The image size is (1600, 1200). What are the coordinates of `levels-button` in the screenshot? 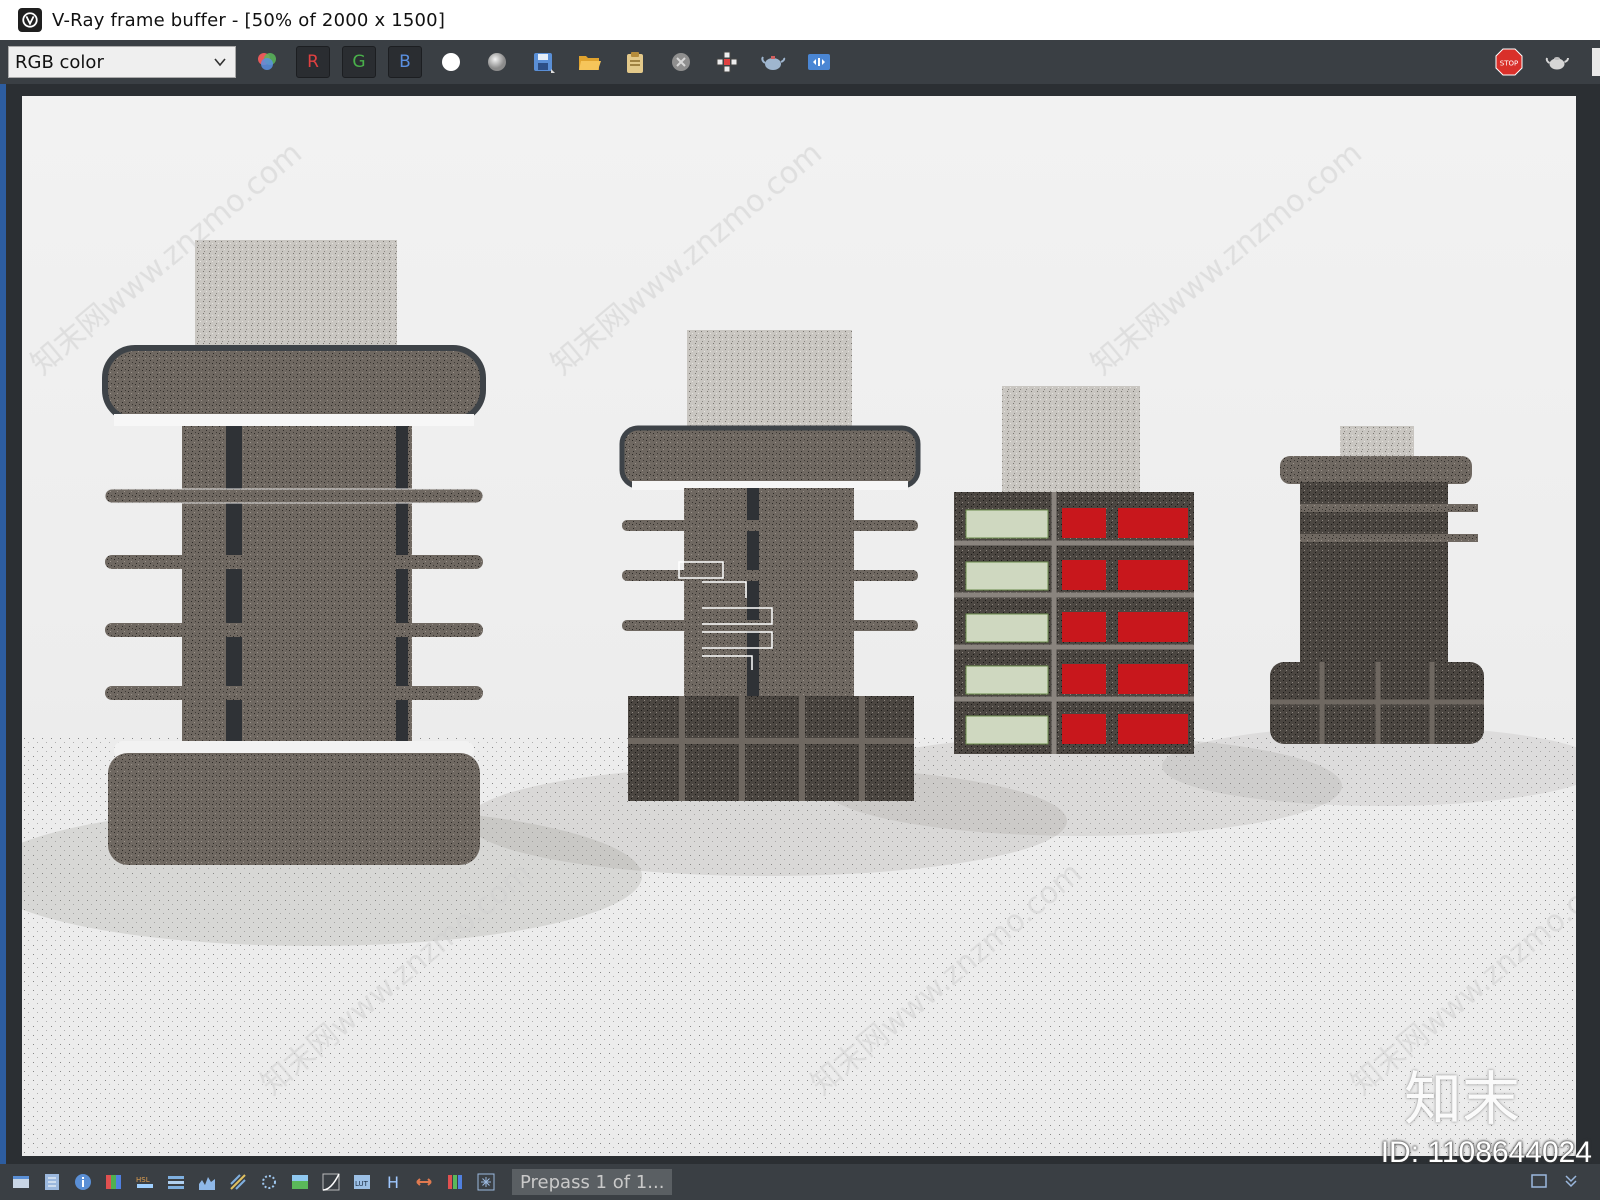 It's located at (176, 1182).